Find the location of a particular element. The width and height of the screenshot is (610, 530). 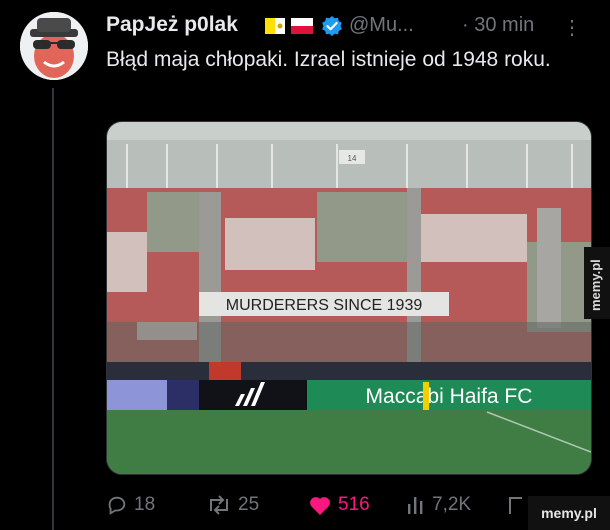

side-watermark: memy.pl is located at coordinates (597, 283).